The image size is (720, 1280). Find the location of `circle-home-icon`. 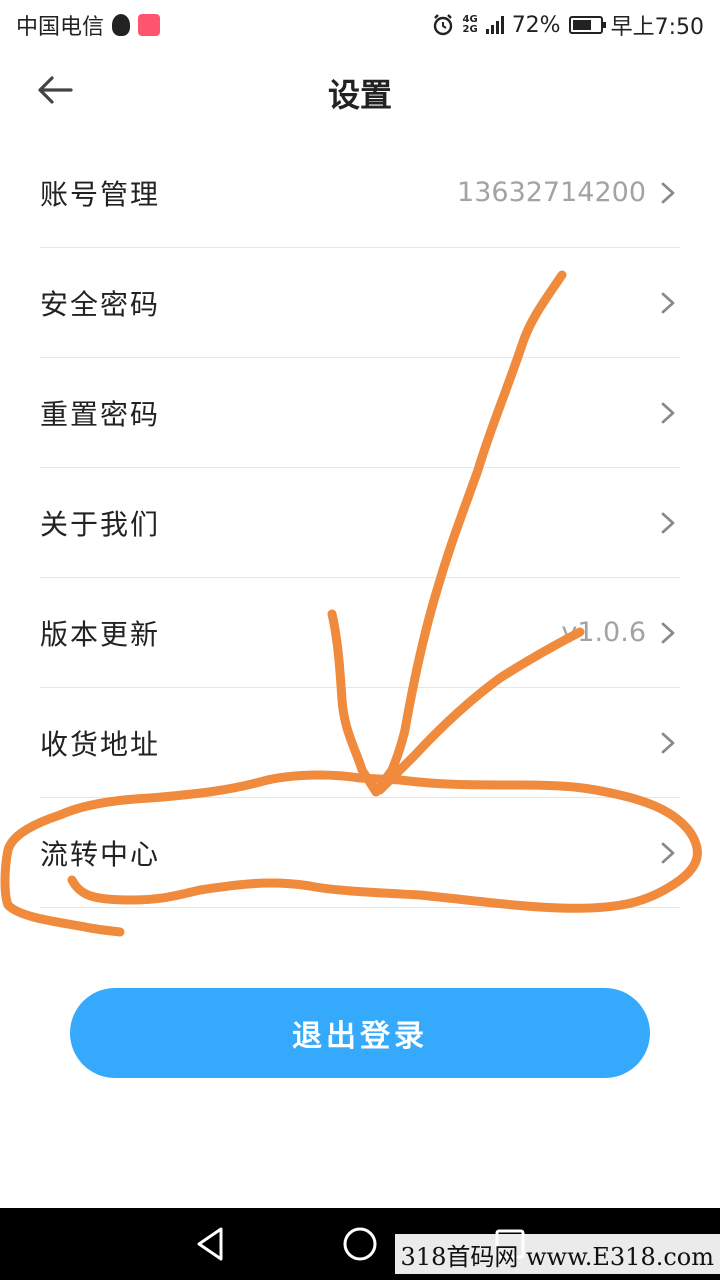

circle-home-icon is located at coordinates (360, 1244).